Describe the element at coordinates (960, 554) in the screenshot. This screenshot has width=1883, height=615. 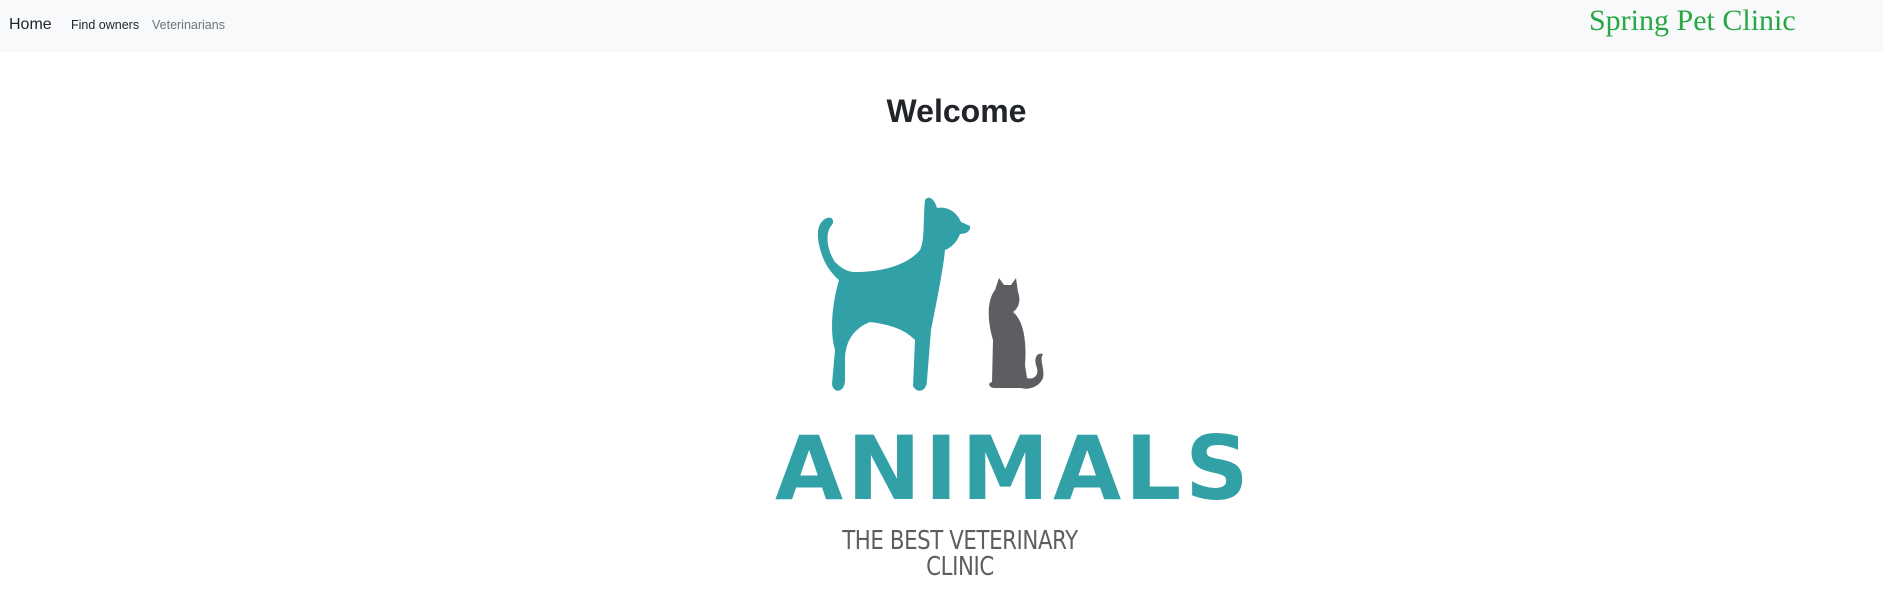
I see `logo-tagline: THE BEST VETERINARY CLINIC` at that location.